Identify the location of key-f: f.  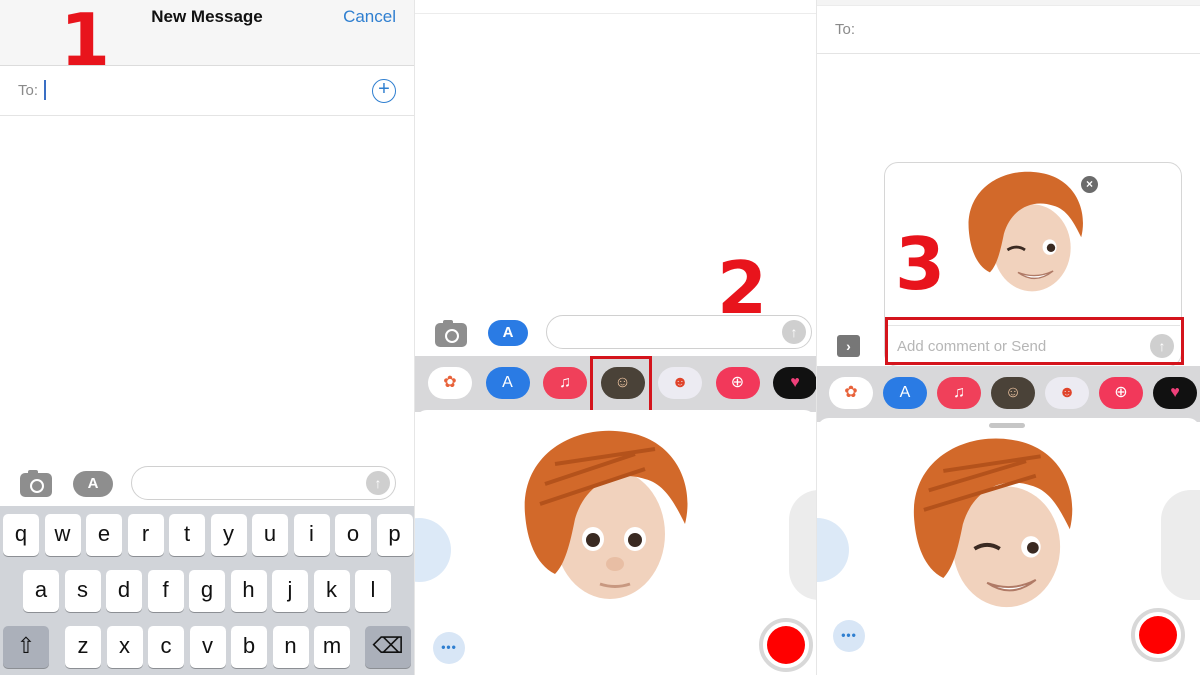
(165, 591).